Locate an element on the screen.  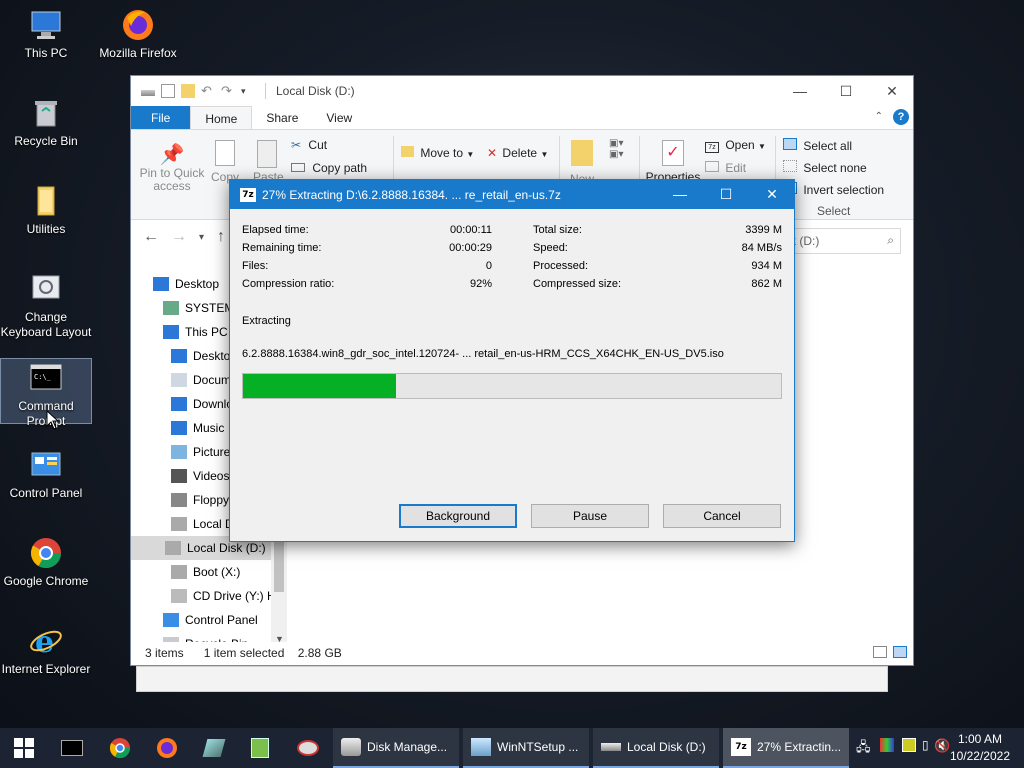
open-button: 7z Open ▼ is located at coordinates (735, 145).